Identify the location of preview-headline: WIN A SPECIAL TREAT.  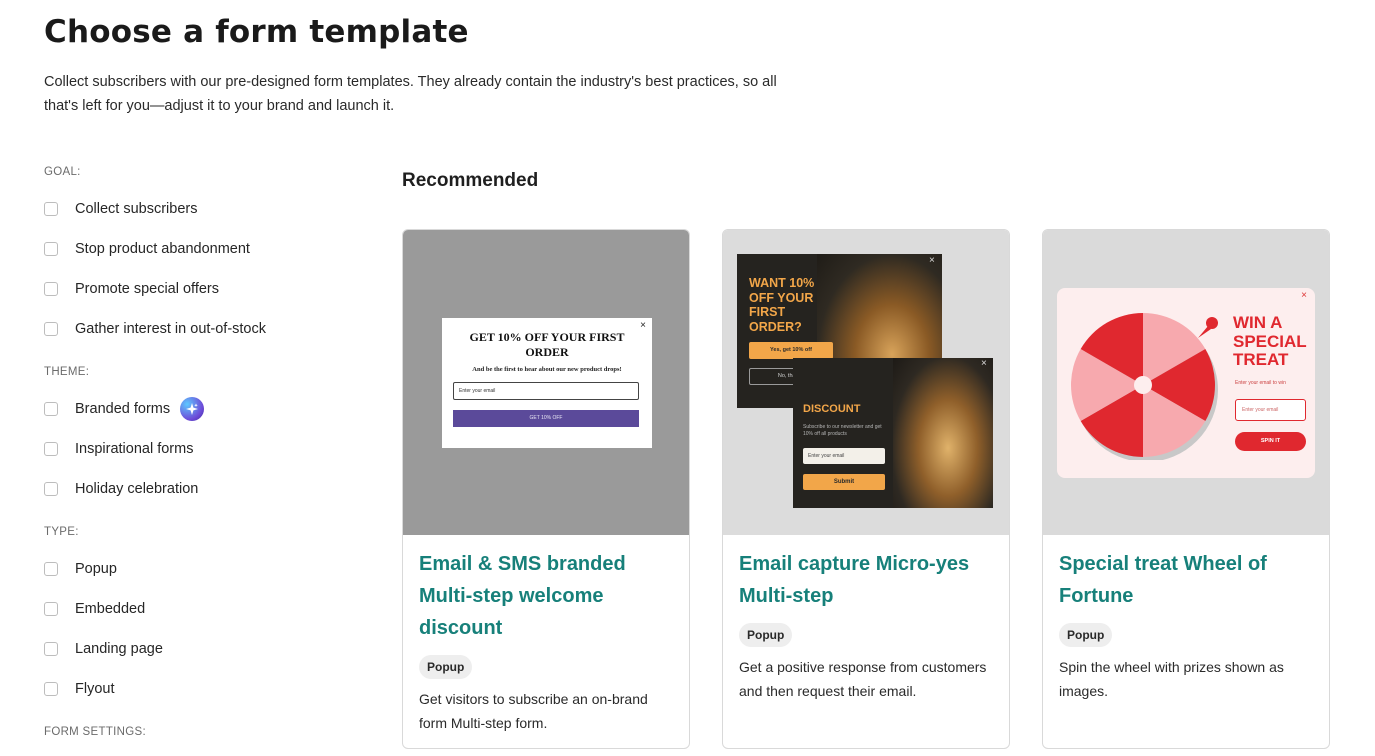
(1270, 341).